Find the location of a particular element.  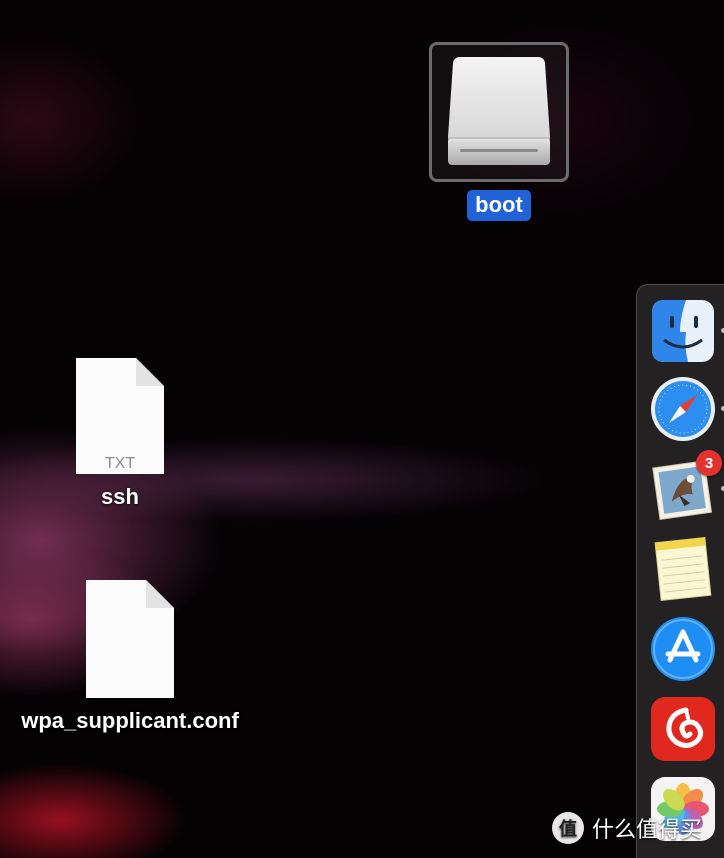

desktop-item-ssh: TXT ssh is located at coordinates (120, 434).